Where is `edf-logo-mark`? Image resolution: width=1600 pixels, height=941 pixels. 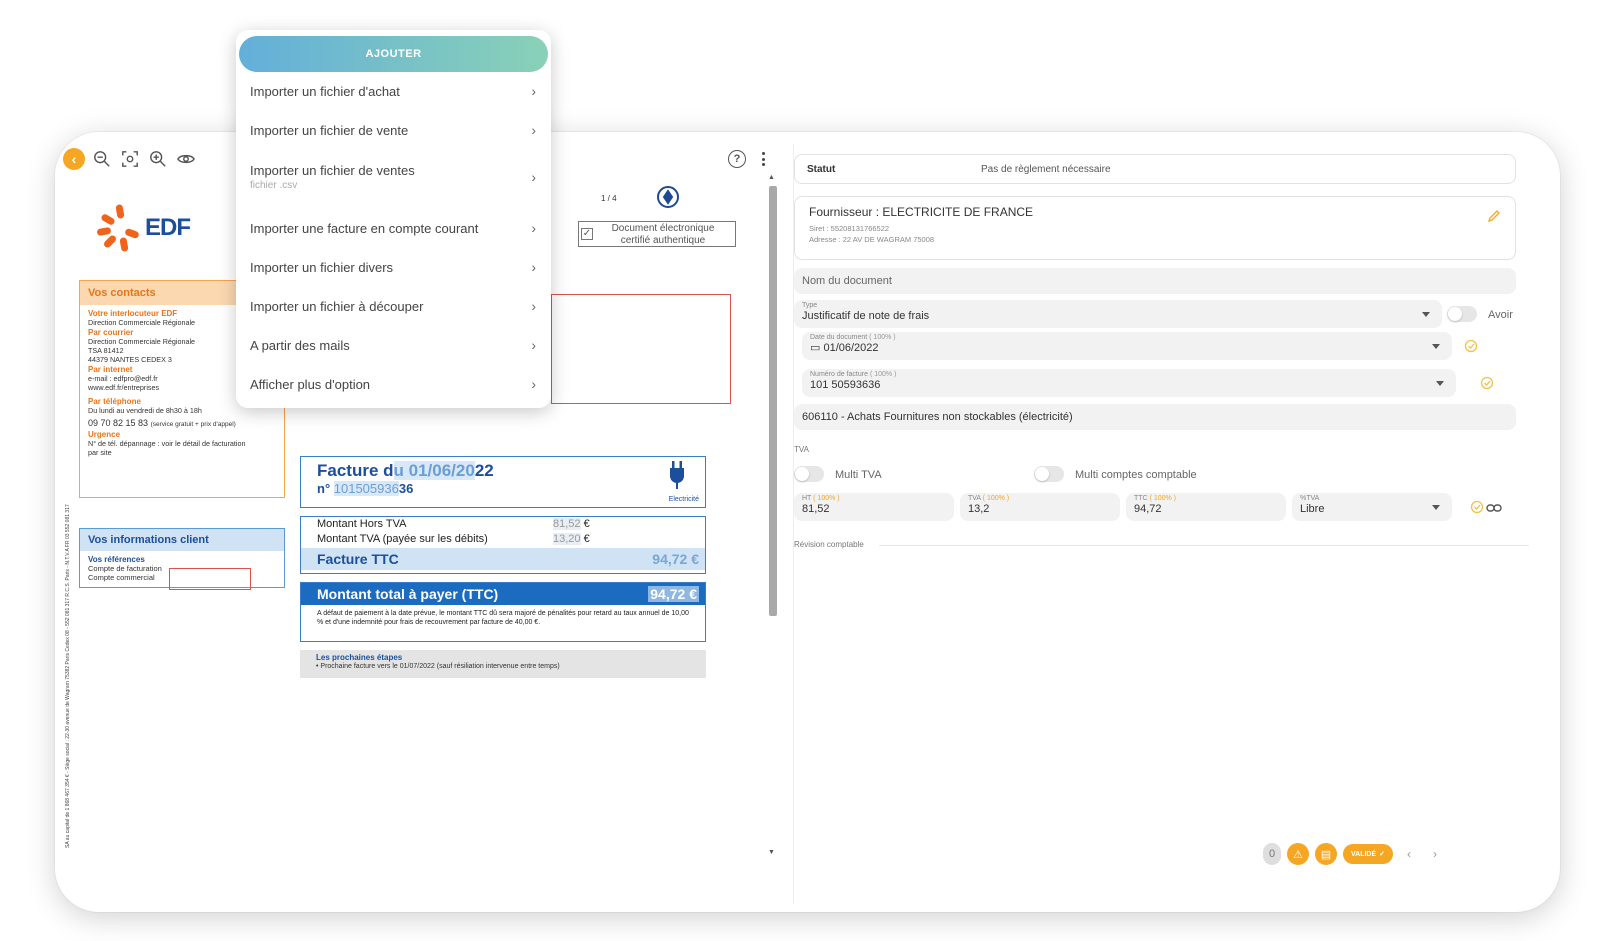
edf-logo-mark is located at coordinates (118, 228).